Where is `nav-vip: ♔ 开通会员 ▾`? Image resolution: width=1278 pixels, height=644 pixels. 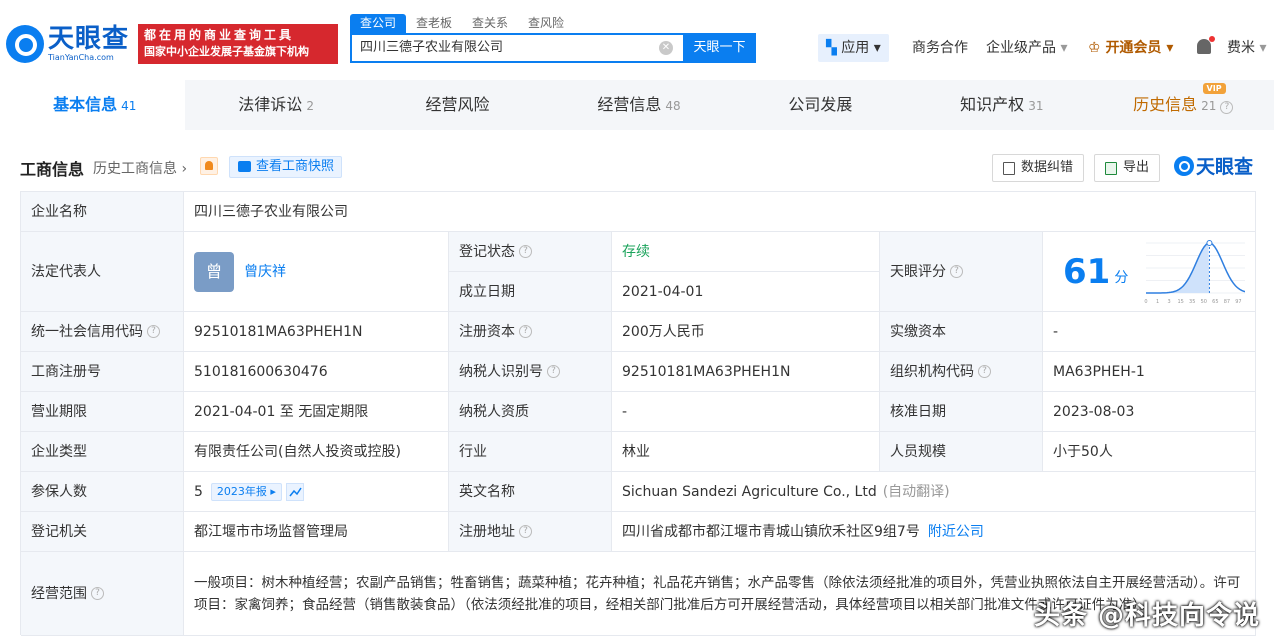 nav-vip: ♔ 开通会员 ▾ is located at coordinates (1130, 48).